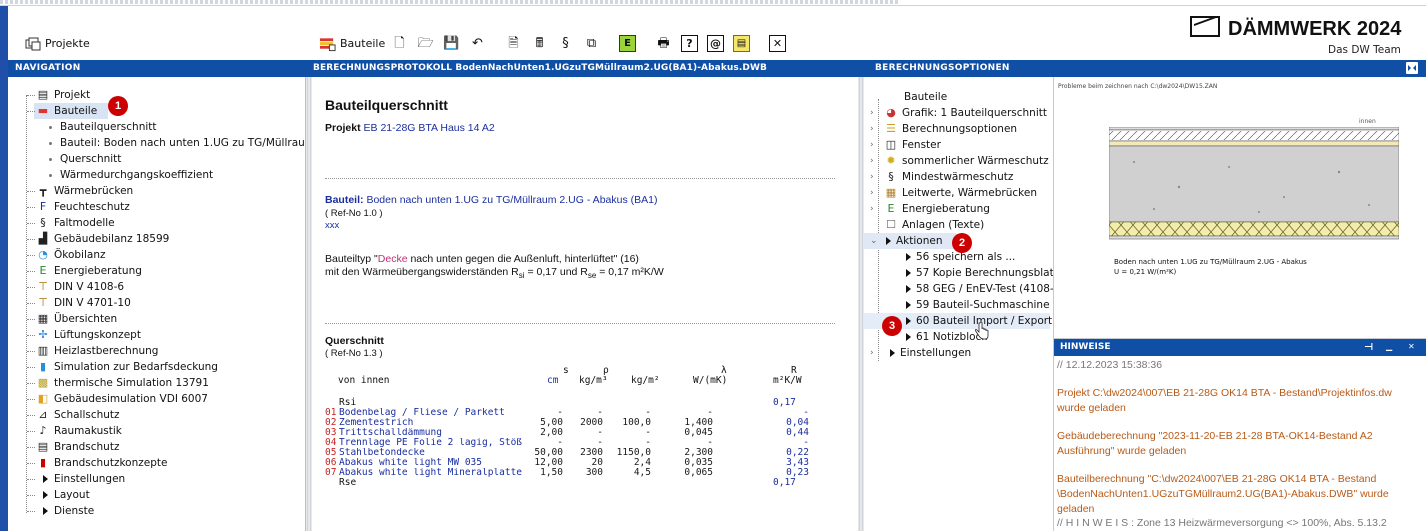 This screenshot has width=1426, height=531. What do you see at coordinates (156, 191) in the screenshot?
I see `nav-item: ┳ Wärmebrücken` at bounding box center [156, 191].